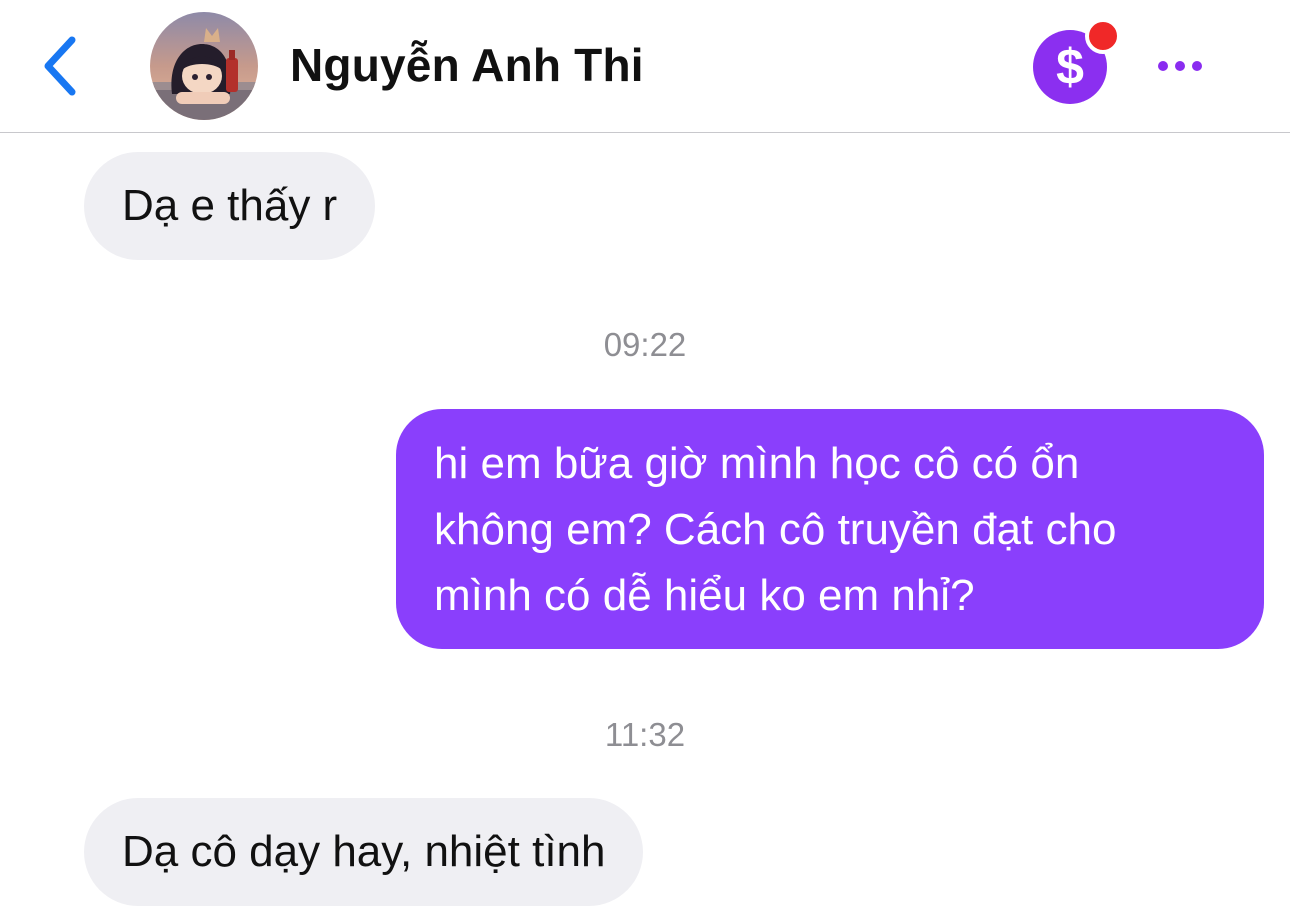 This screenshot has width=1290, height=920. I want to click on notification-dot, so click(1103, 36).